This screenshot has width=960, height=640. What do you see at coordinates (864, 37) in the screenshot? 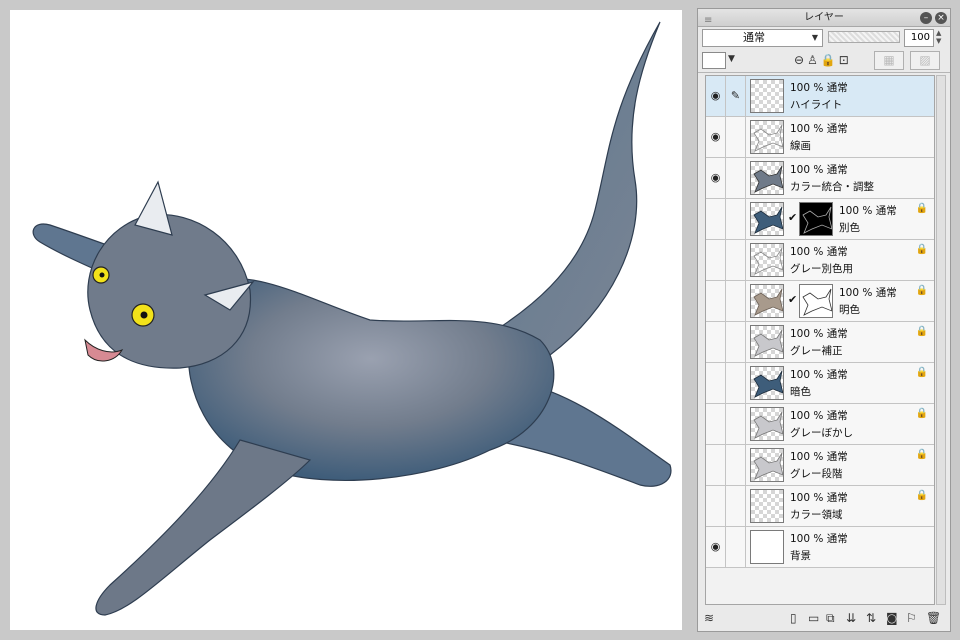
I see `opacity-slider` at bounding box center [864, 37].